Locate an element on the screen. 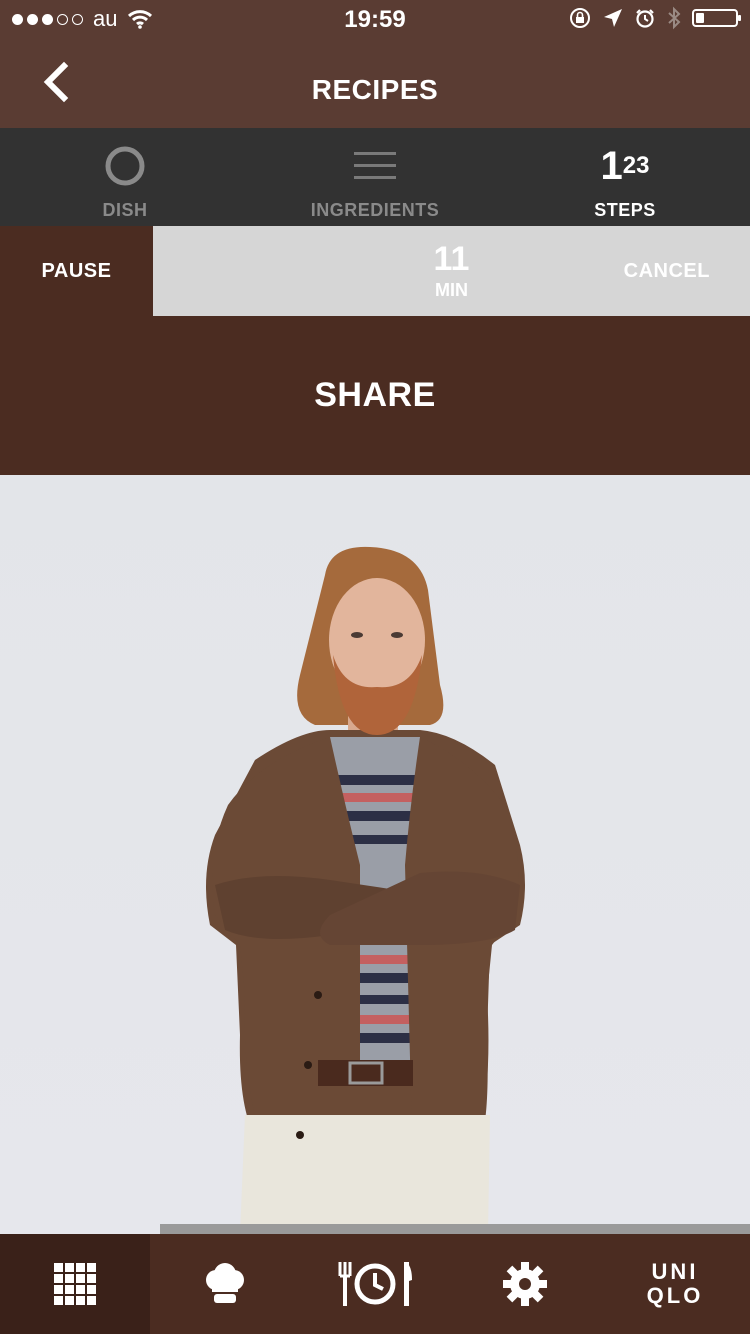 The width and height of the screenshot is (750, 1334). navigation-bar: RECIPES is located at coordinates (375, 84).